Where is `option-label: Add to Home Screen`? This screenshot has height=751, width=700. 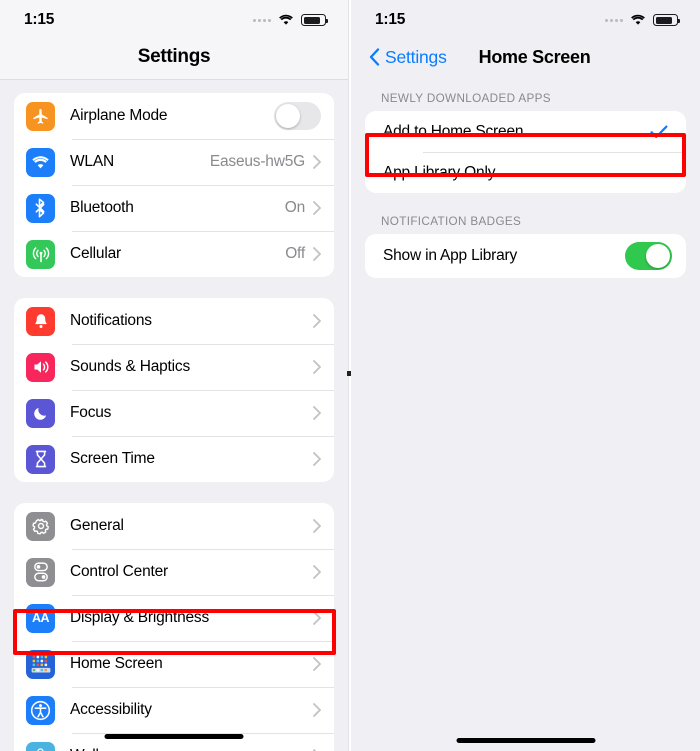
option-label: Add to Home Screen is located at coordinates (453, 131).